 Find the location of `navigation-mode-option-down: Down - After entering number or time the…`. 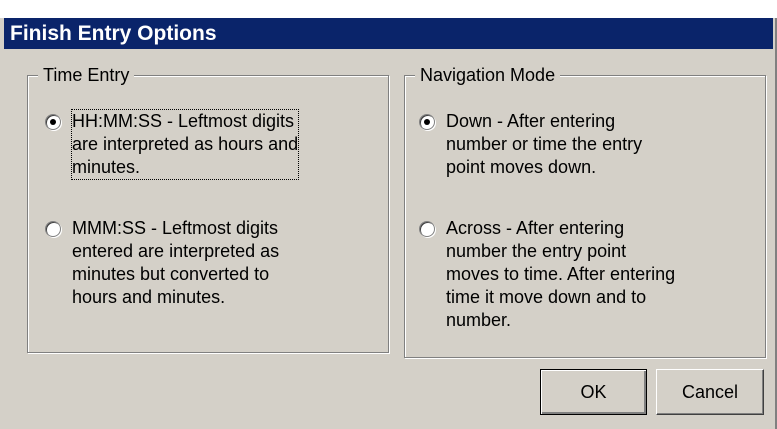

navigation-mode-option-down: Down - After entering number or time the… is located at coordinates (530, 144).